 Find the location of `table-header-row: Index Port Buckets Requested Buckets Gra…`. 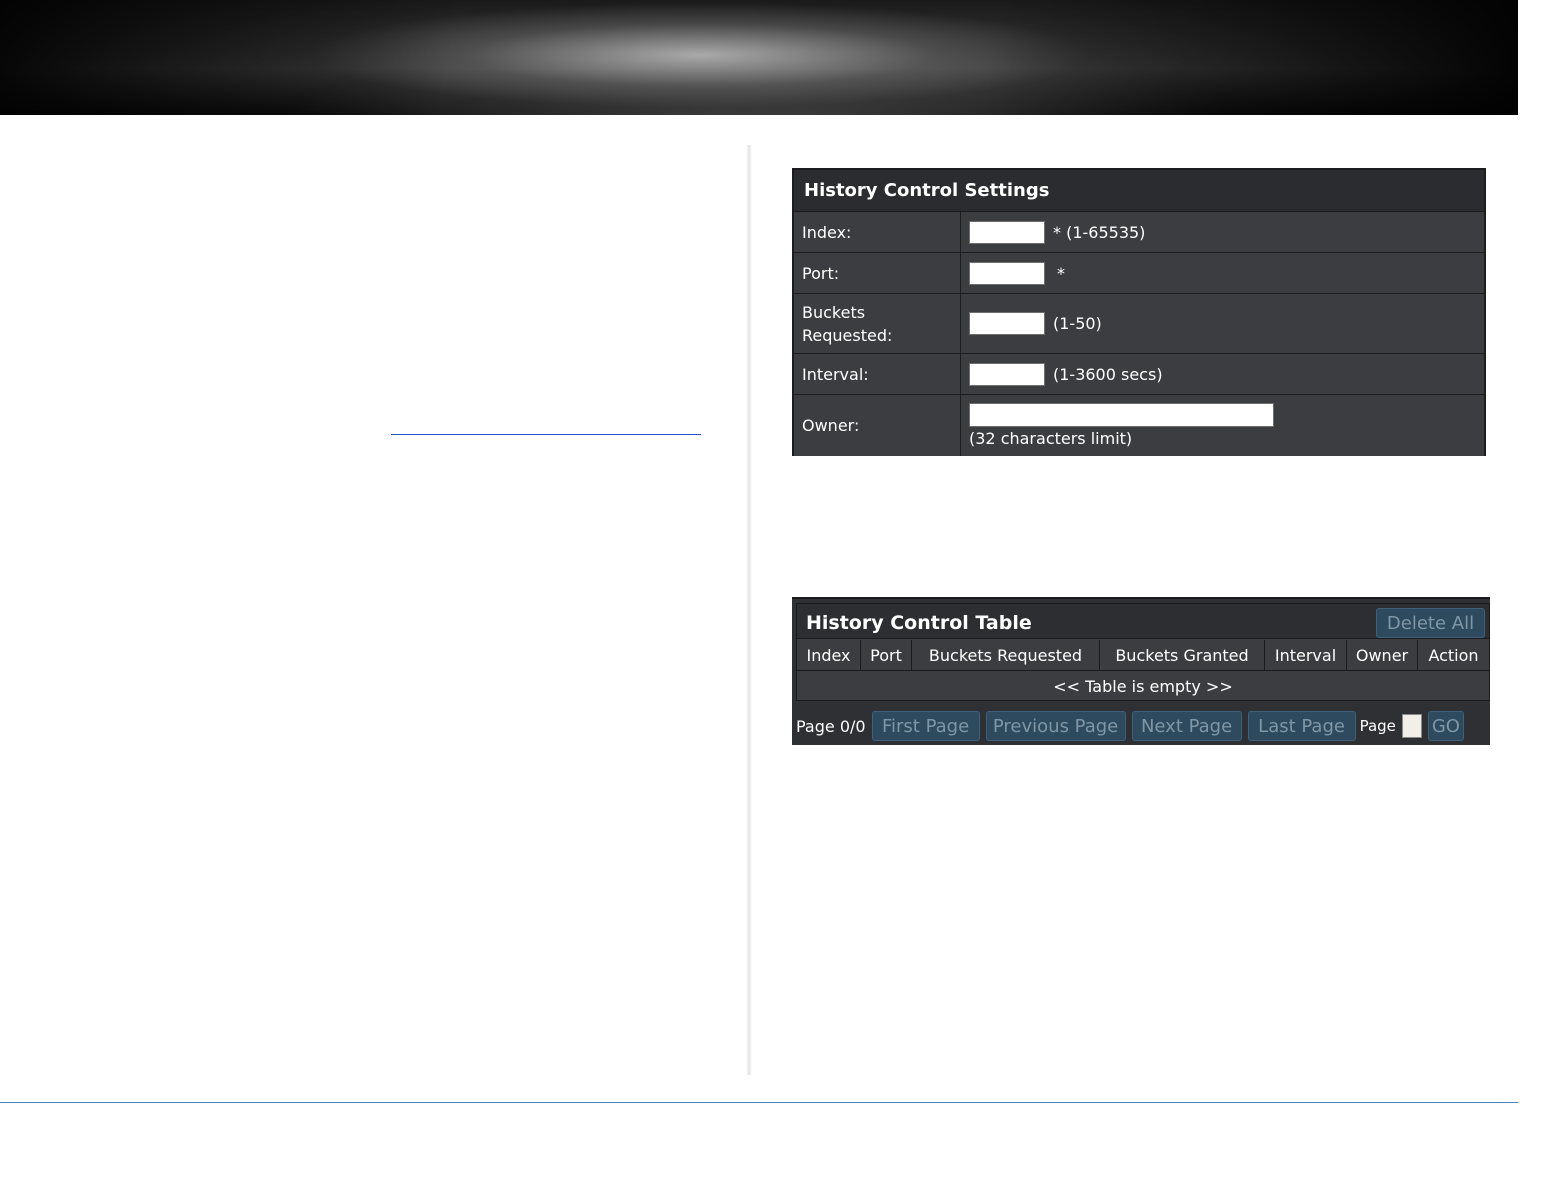

table-header-row: Index Port Buckets Requested Buckets Gra… is located at coordinates (1143, 655).